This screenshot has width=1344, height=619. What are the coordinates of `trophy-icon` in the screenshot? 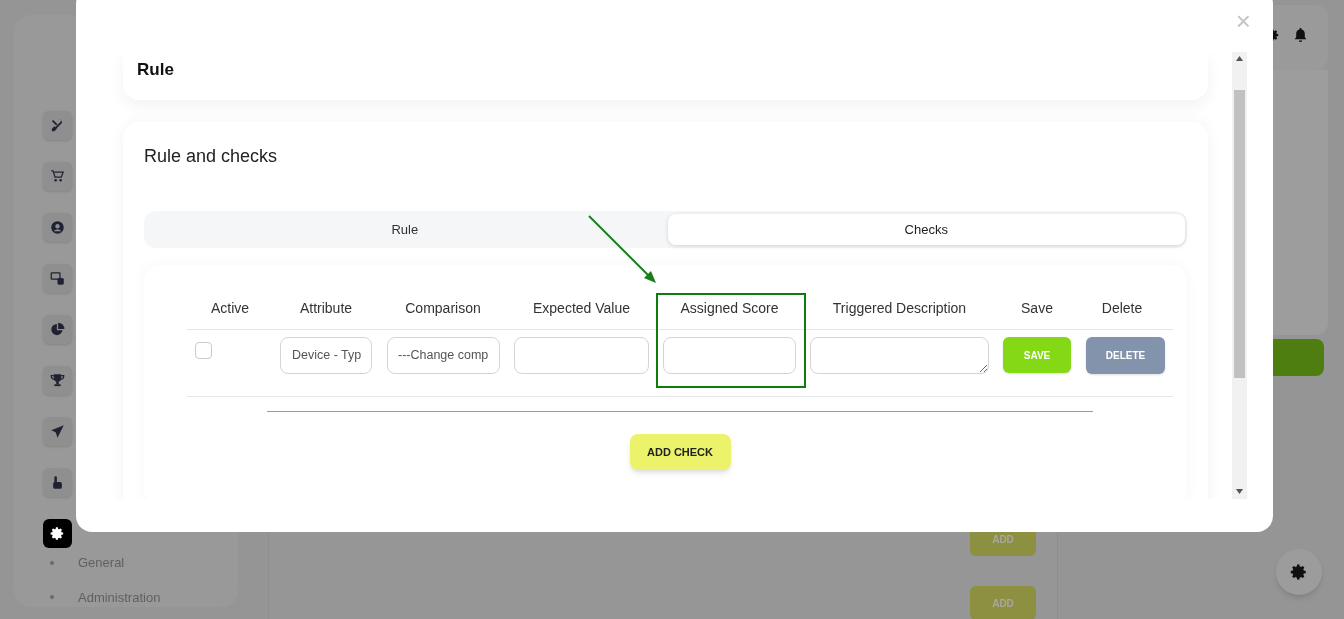 It's located at (57, 380).